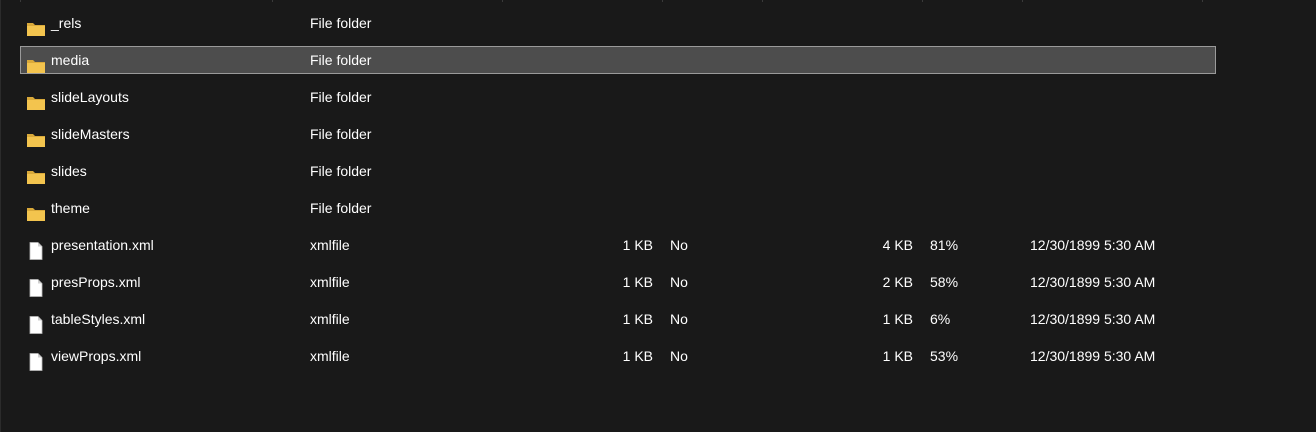 Image resolution: width=1316 pixels, height=432 pixels. Describe the element at coordinates (66, 23) in the screenshot. I see `file-name: _rels` at that location.